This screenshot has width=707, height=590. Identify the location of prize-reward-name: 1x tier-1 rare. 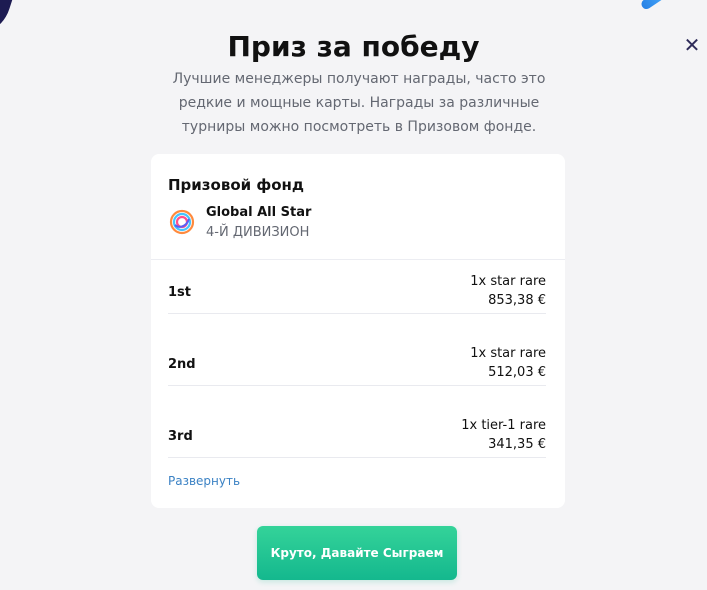
(503, 425).